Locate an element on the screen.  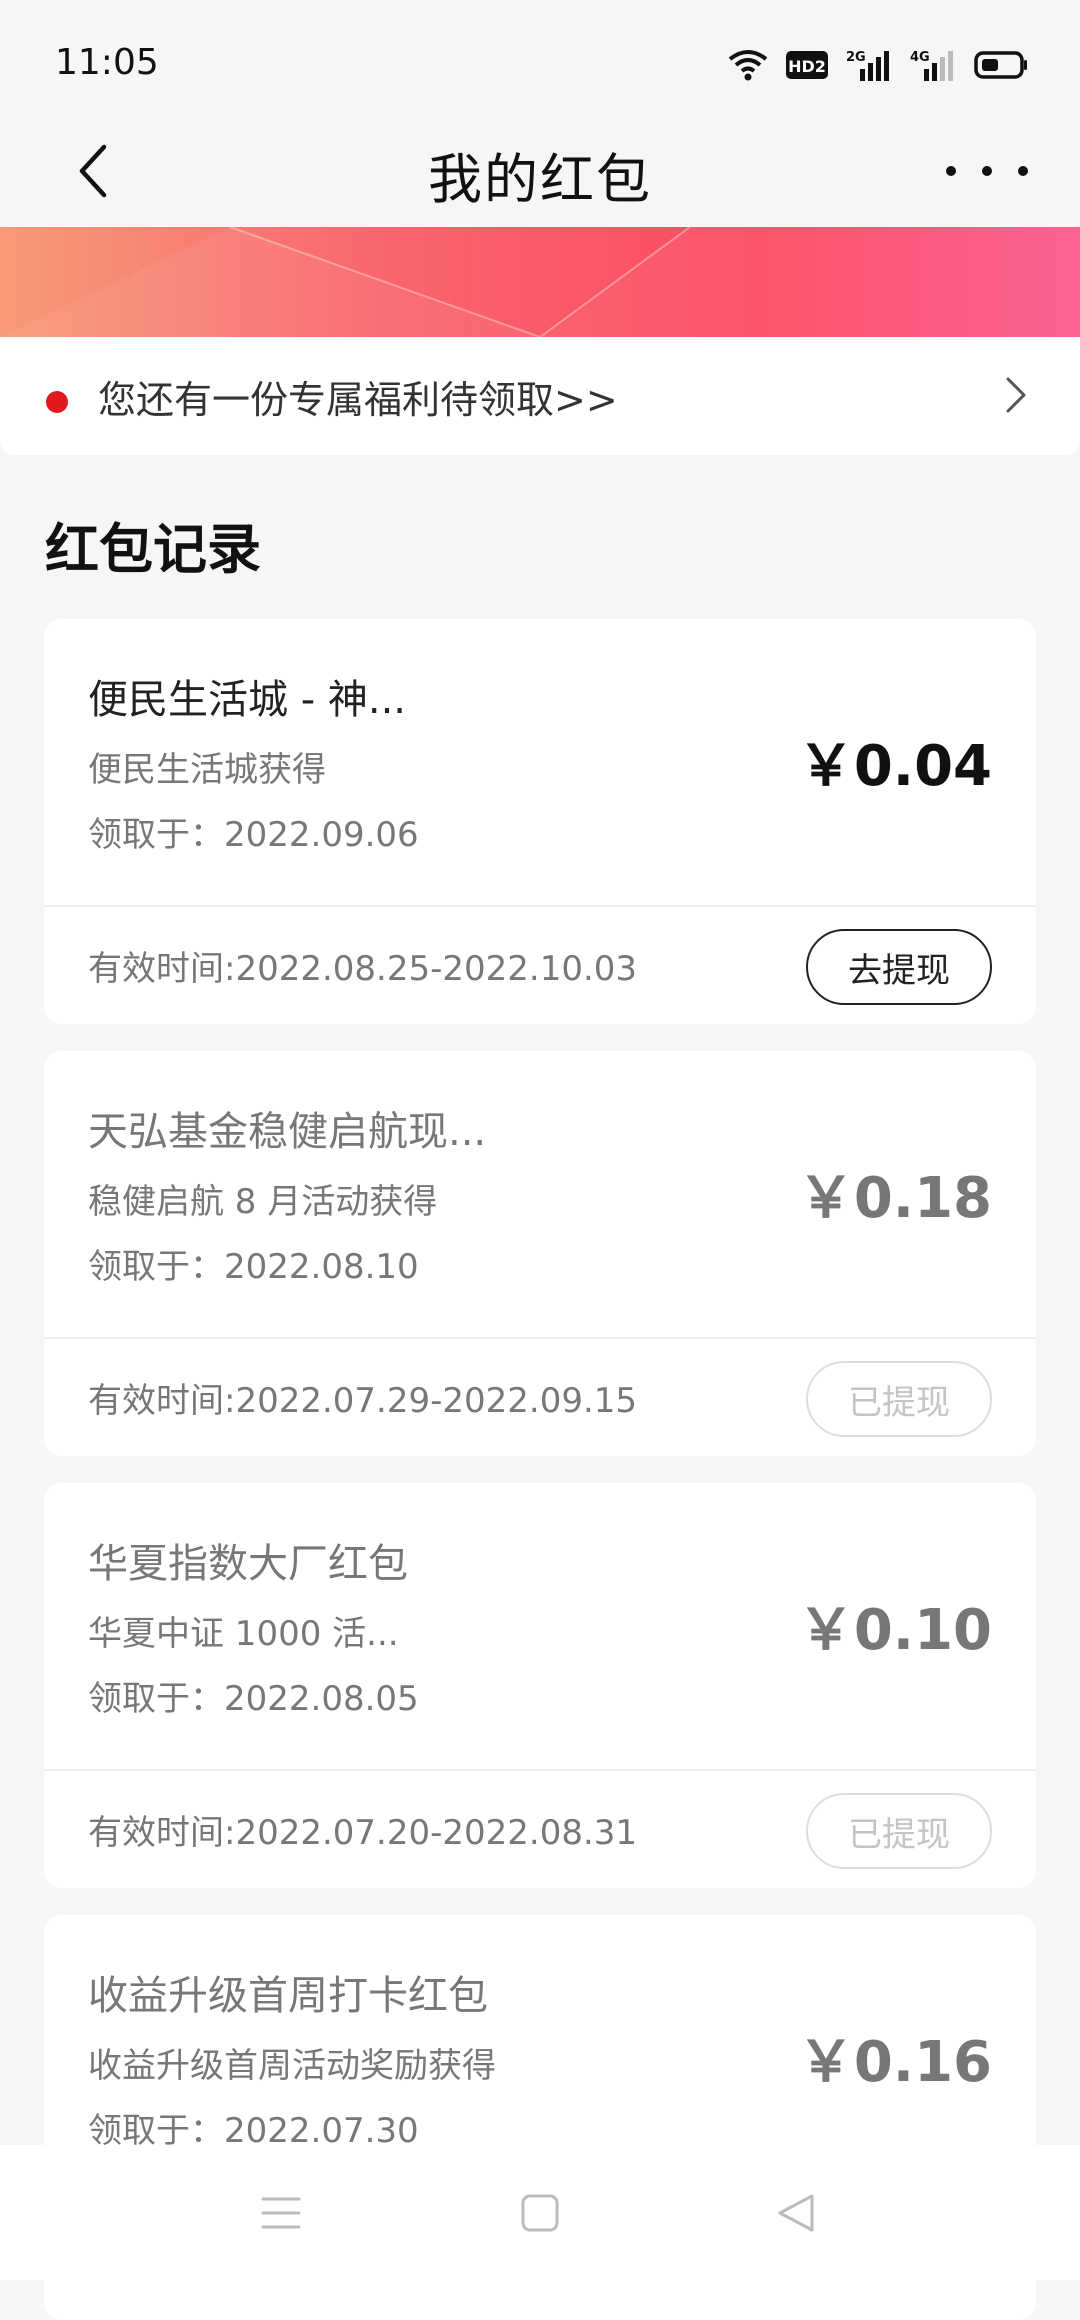
banner is located at coordinates (540, 282).